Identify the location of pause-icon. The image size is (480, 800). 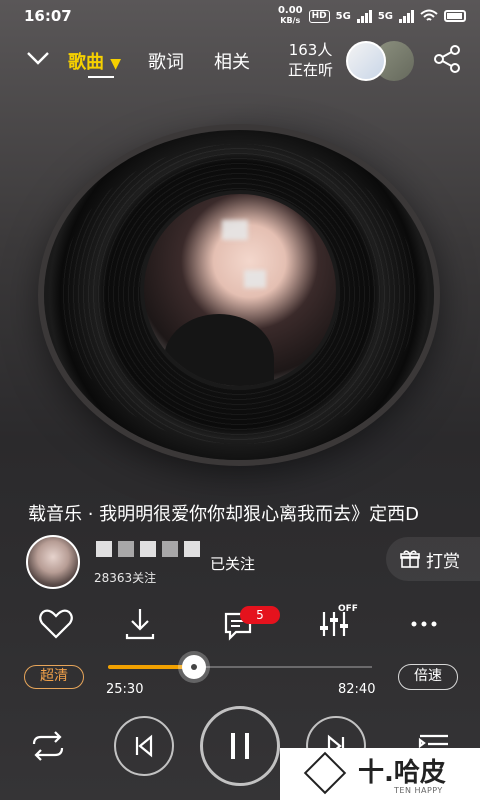
(240, 746).